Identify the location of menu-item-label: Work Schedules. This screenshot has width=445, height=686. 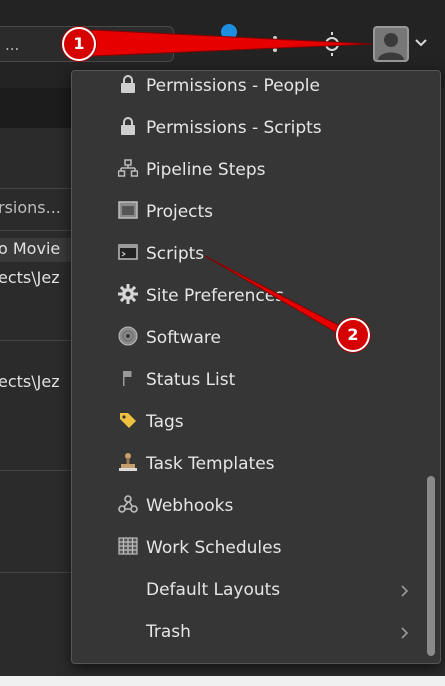
(214, 548).